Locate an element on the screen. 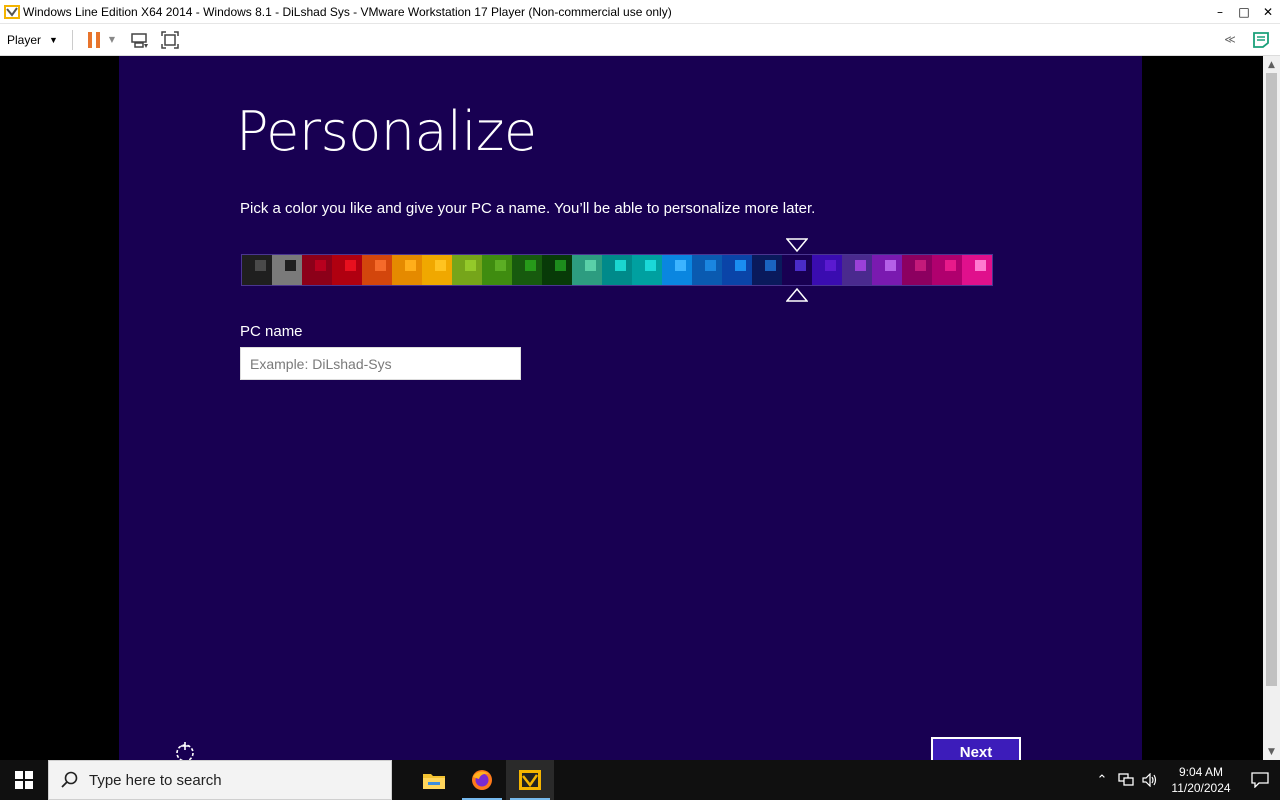 This screenshot has height=800, width=1280. network-icon is located at coordinates (1126, 780).